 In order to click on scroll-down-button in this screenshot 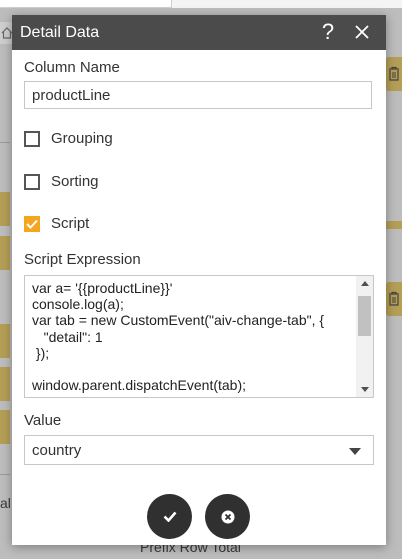, I will do `click(364, 389)`.